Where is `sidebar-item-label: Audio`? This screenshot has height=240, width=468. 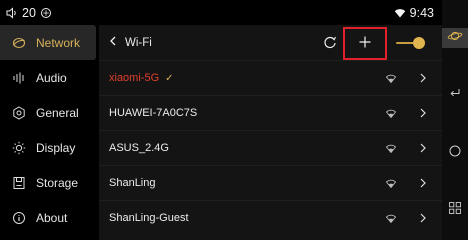
sidebar-item-label: Audio is located at coordinates (51, 77).